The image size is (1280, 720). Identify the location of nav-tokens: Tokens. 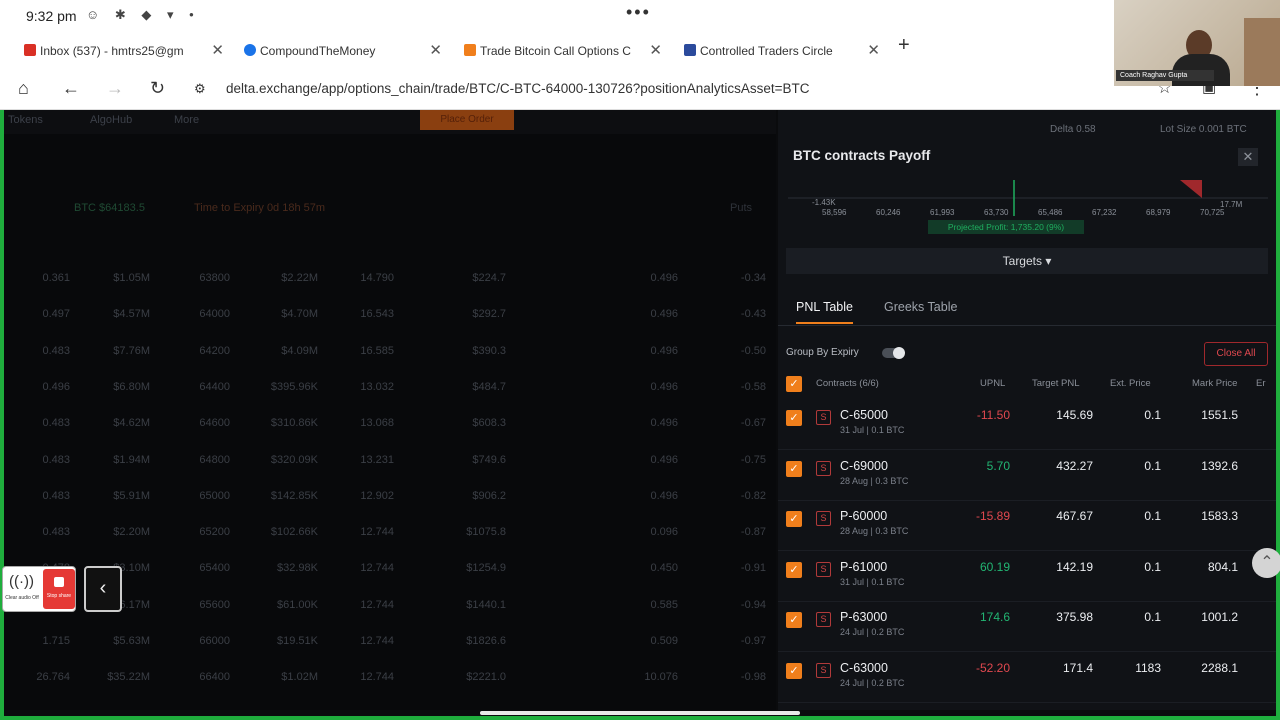
(25, 120).